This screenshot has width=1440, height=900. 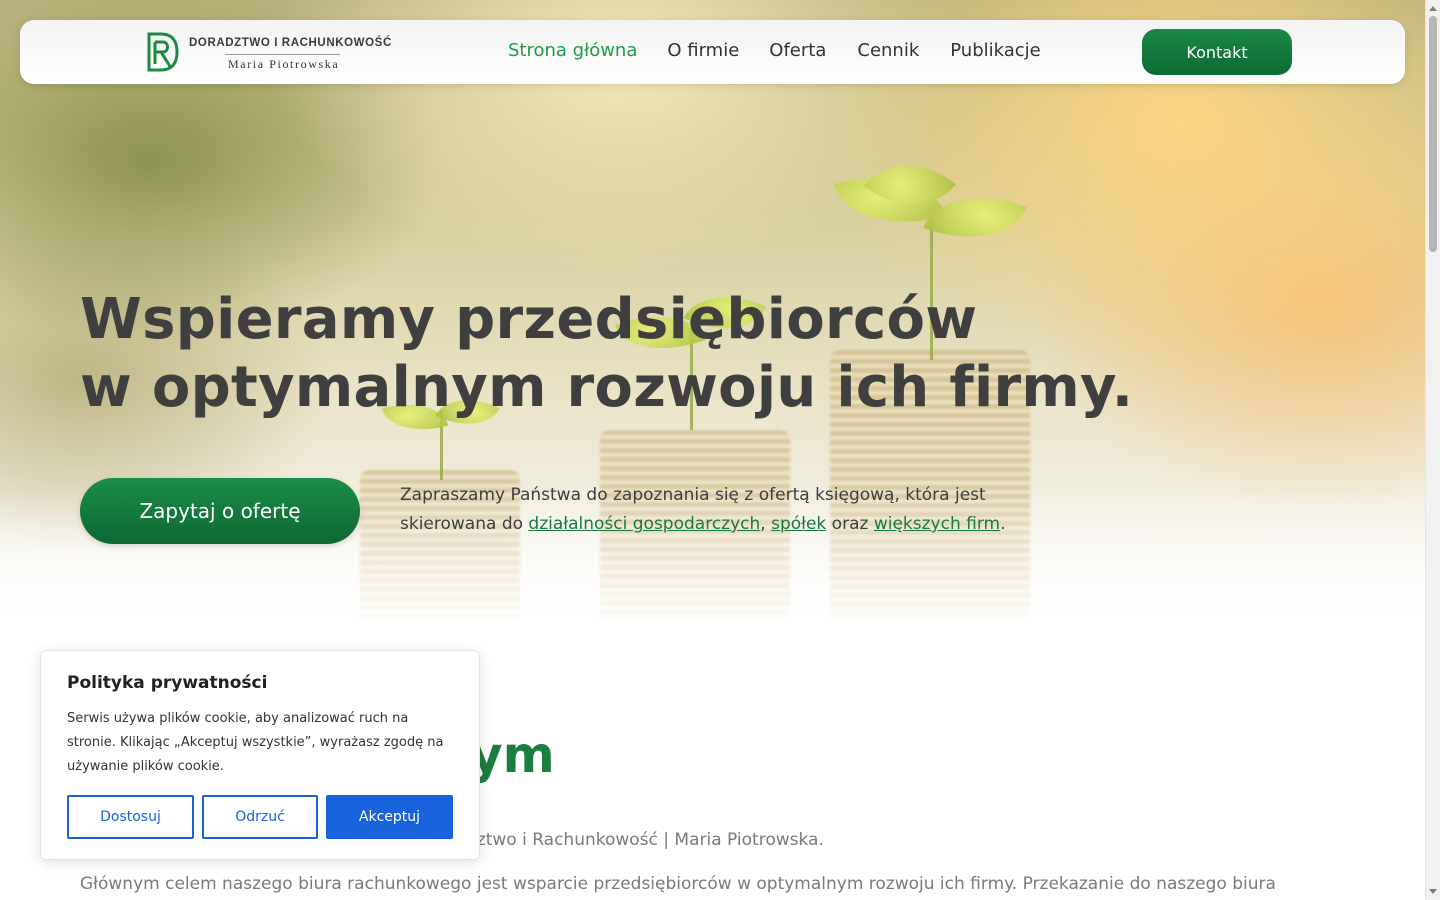 I want to click on scroll-down-arrow-icon, so click(x=1433, y=891).